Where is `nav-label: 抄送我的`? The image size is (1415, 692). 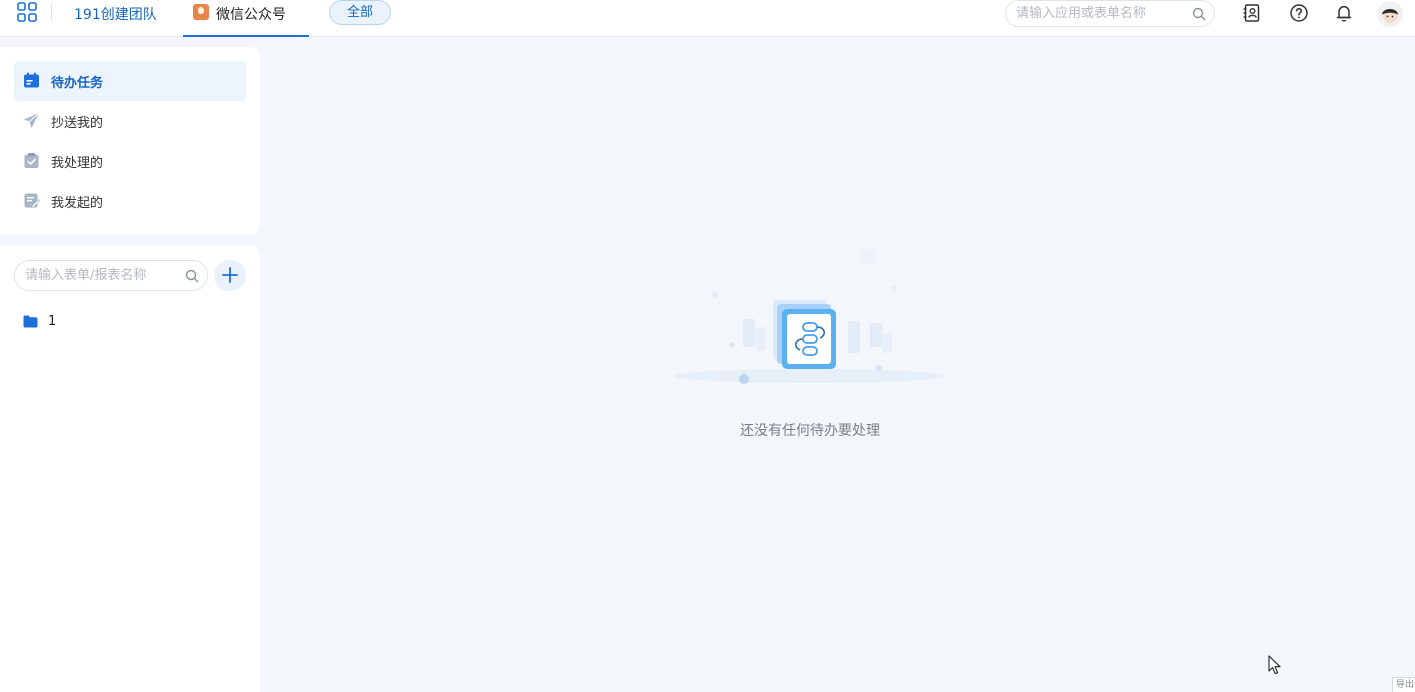
nav-label: 抄送我的 is located at coordinates (77, 123).